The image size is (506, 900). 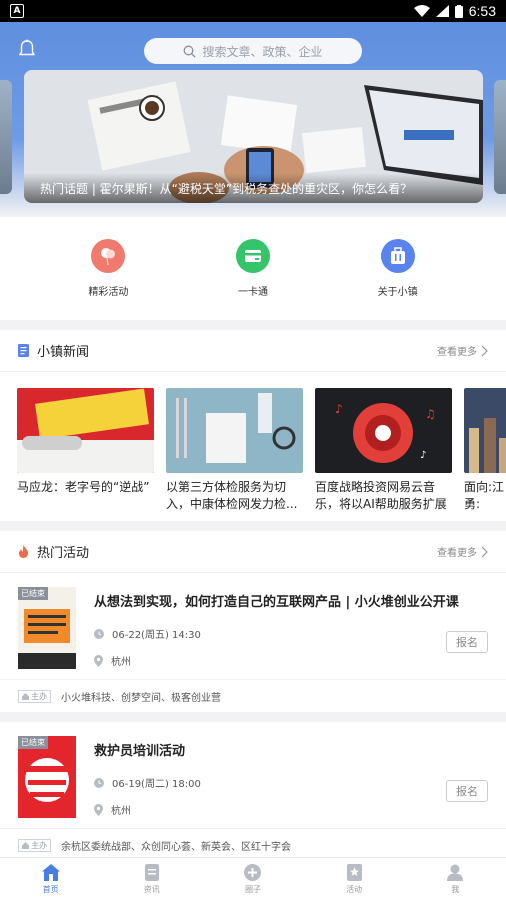 I want to click on events-section-header: 热门活动 查看更多, so click(x=253, y=552).